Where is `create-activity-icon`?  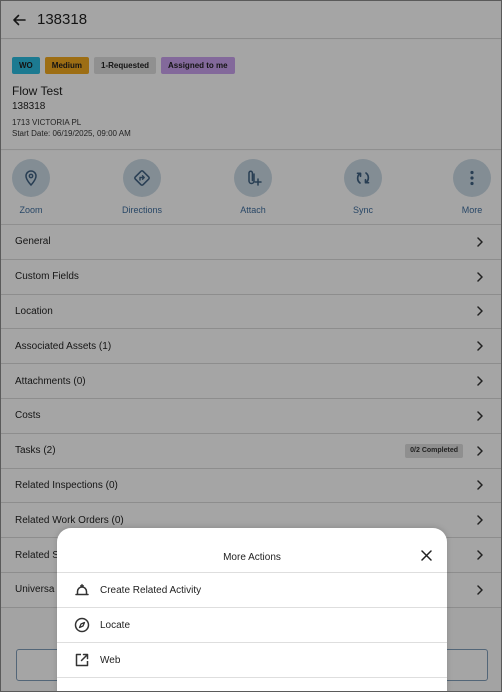
create-activity-icon is located at coordinates (82, 590).